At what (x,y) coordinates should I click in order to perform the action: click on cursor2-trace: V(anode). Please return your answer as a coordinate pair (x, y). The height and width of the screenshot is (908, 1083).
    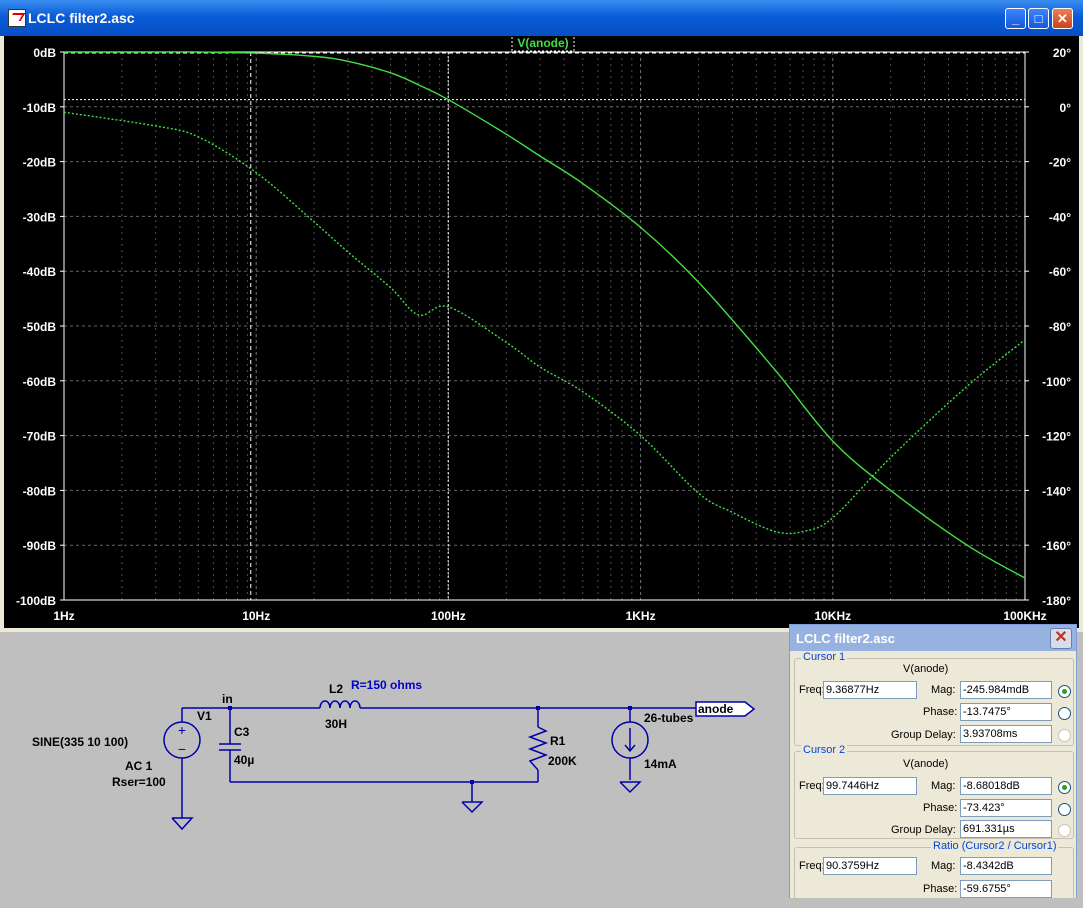
    Looking at the image, I should click on (926, 764).